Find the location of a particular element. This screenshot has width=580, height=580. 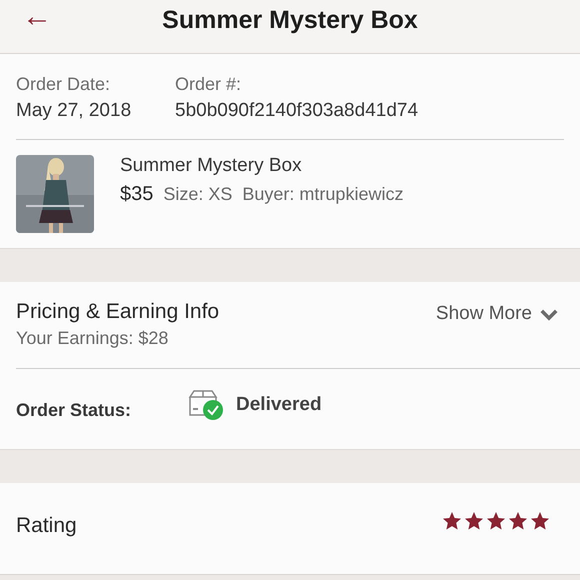

item-size: Size: XS is located at coordinates (197, 194).